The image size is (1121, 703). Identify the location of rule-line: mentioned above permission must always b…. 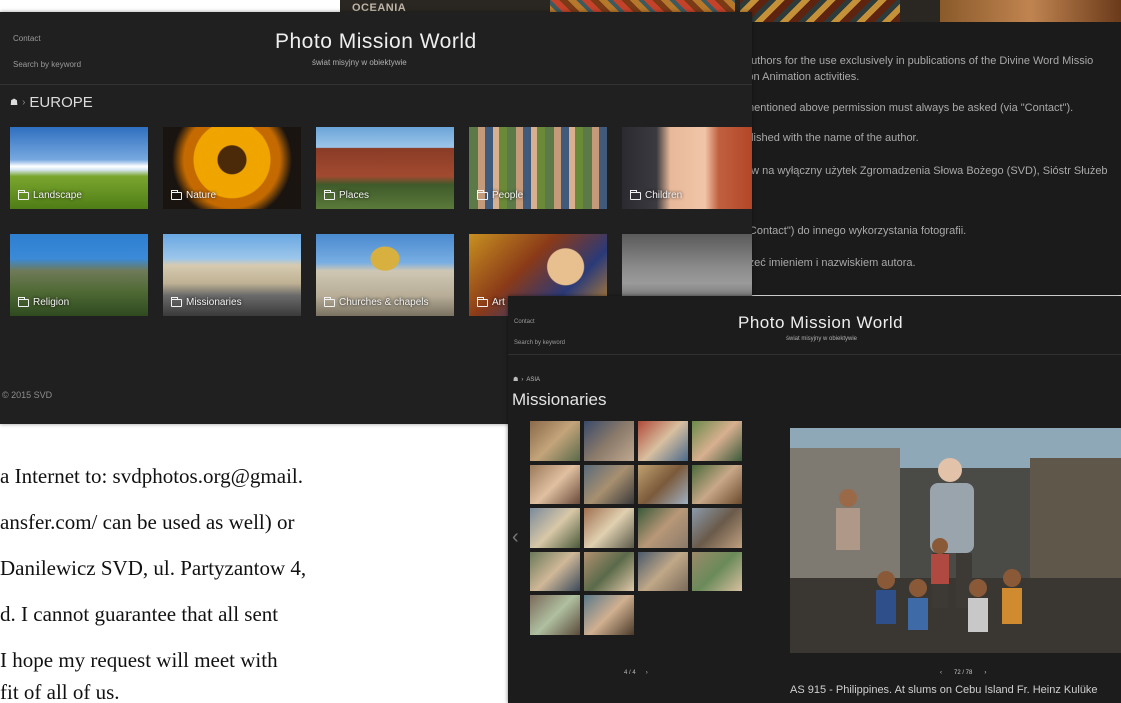
(909, 108).